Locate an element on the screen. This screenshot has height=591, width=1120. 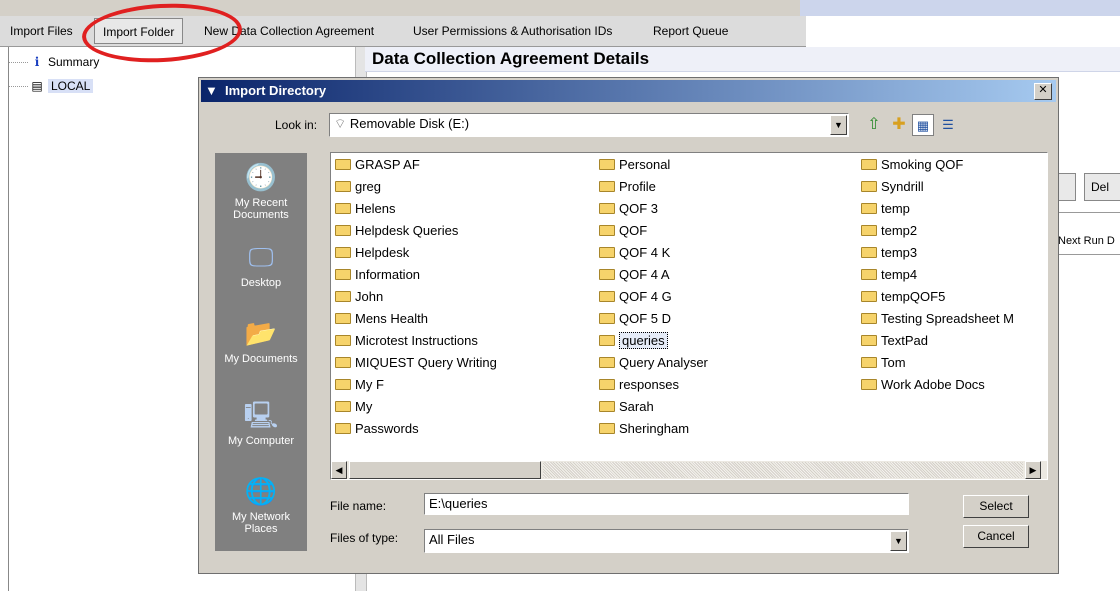
import-files-button: Import Files is located at coordinates (41, 31).